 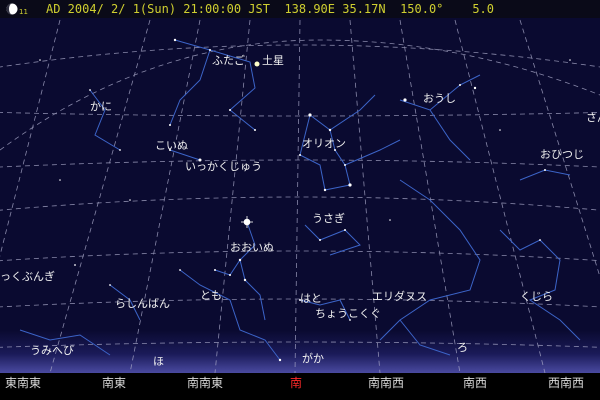 What do you see at coordinates (257, 64) in the screenshot?
I see `saturn` at bounding box center [257, 64].